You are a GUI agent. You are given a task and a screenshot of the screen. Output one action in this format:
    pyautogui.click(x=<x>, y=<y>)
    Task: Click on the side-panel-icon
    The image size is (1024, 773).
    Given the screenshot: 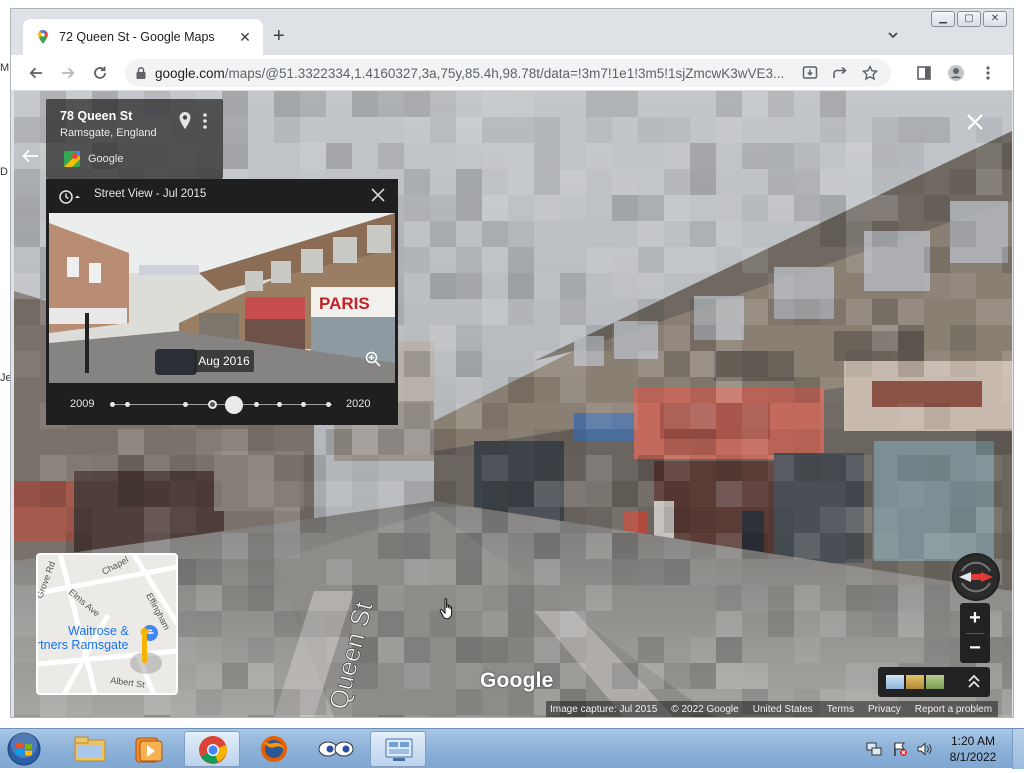 What is the action you would take?
    pyautogui.click(x=924, y=73)
    